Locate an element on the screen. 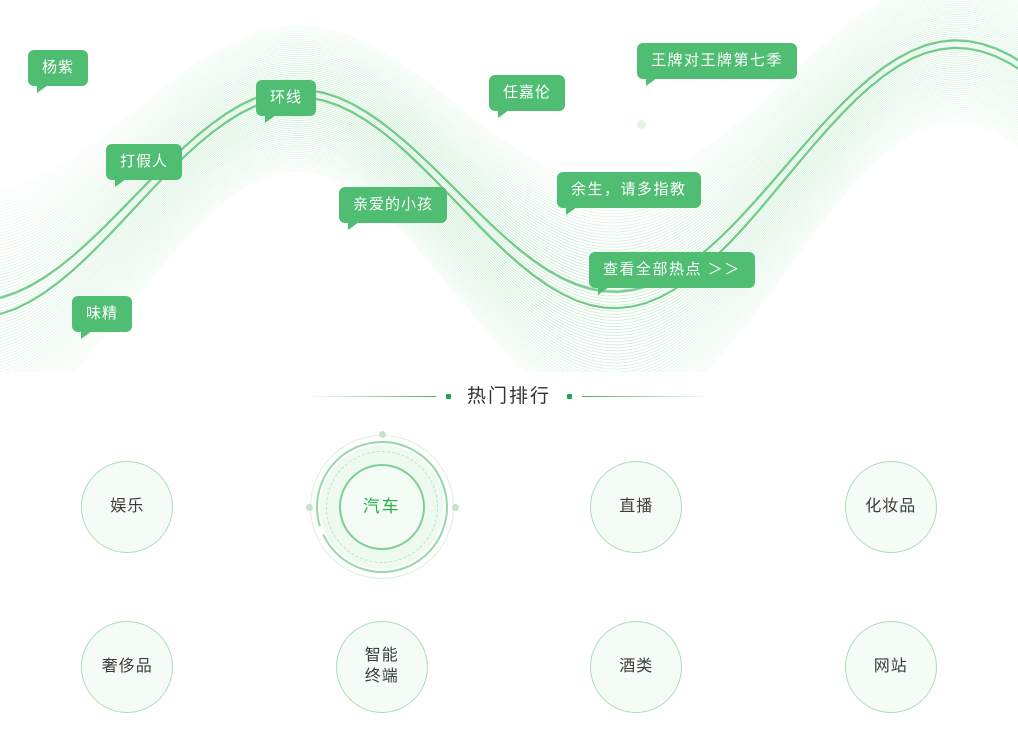  hot-topic-bubble: 打假人 is located at coordinates (144, 162).